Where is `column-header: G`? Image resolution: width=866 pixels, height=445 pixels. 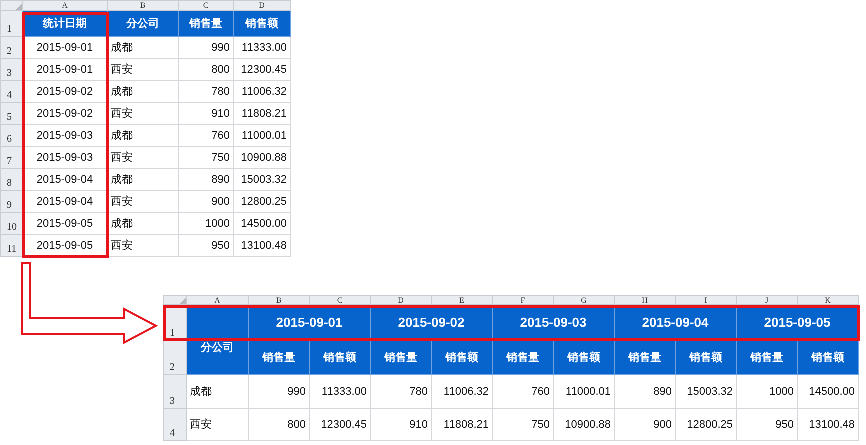 column-header: G is located at coordinates (584, 300).